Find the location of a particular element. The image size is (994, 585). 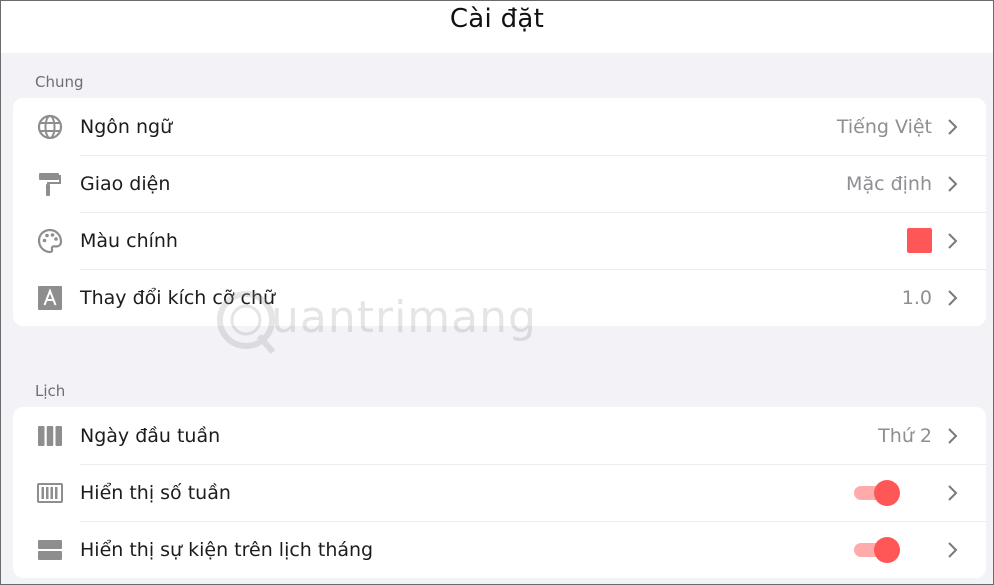

week-number-toggle is located at coordinates (877, 493).